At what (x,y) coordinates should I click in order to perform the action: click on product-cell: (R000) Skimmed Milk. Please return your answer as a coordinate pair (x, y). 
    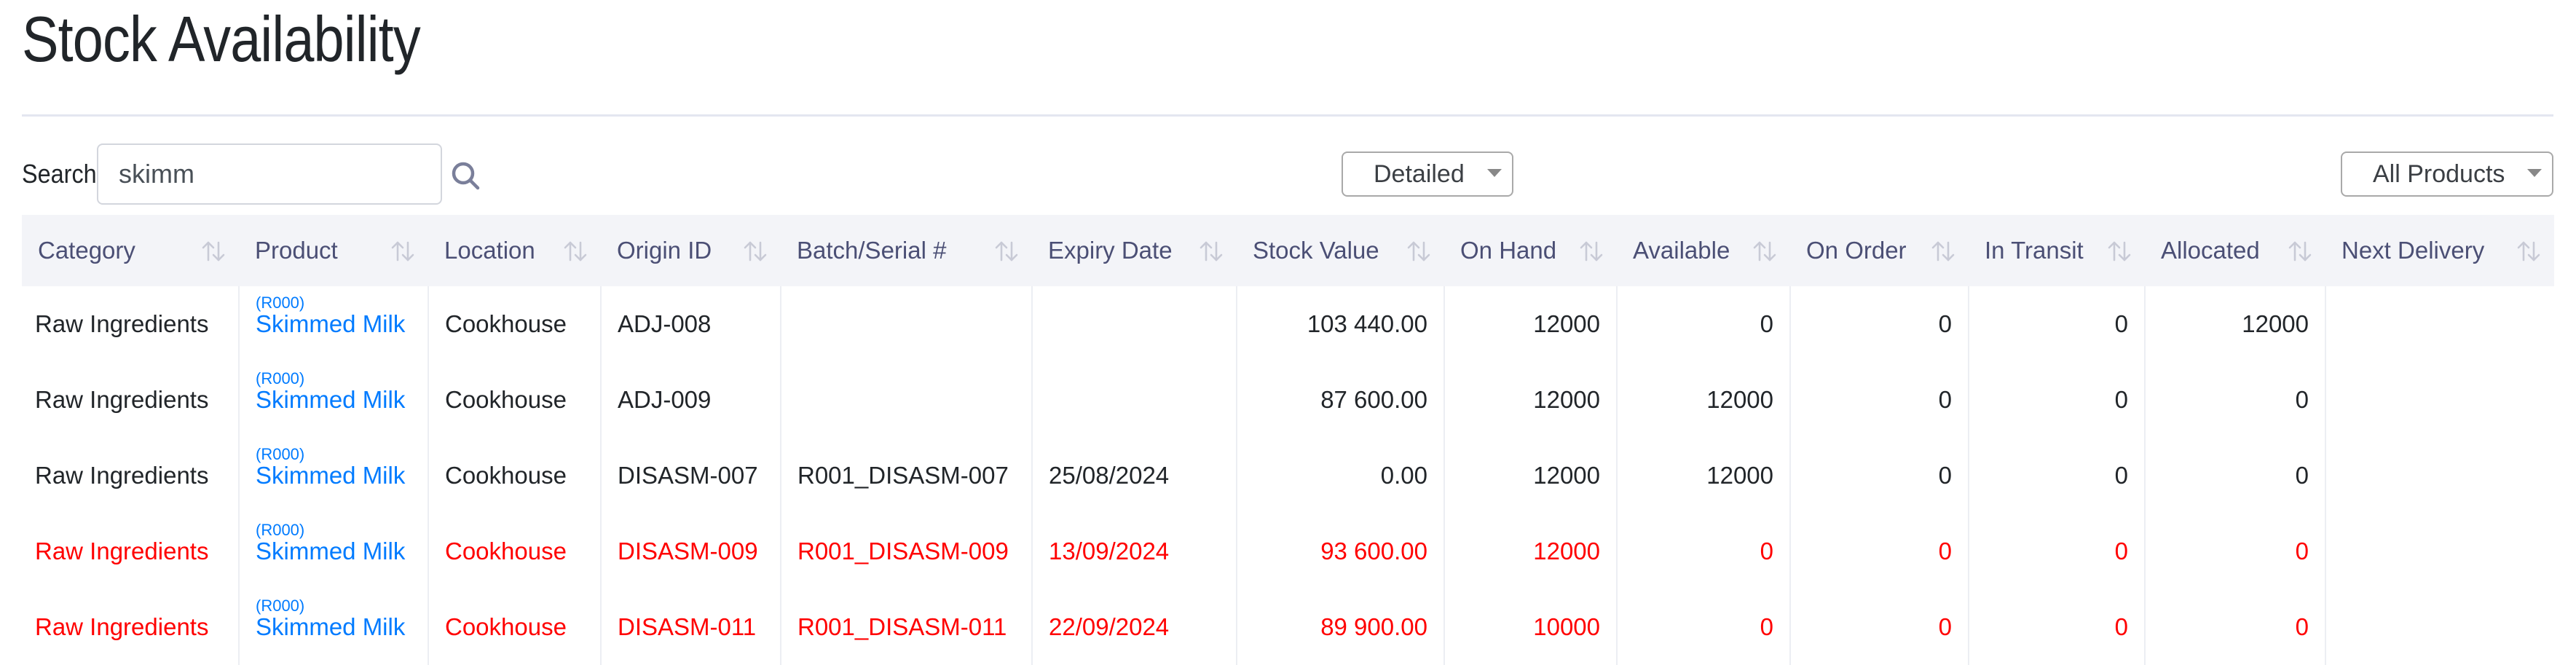
    Looking at the image, I should click on (333, 324).